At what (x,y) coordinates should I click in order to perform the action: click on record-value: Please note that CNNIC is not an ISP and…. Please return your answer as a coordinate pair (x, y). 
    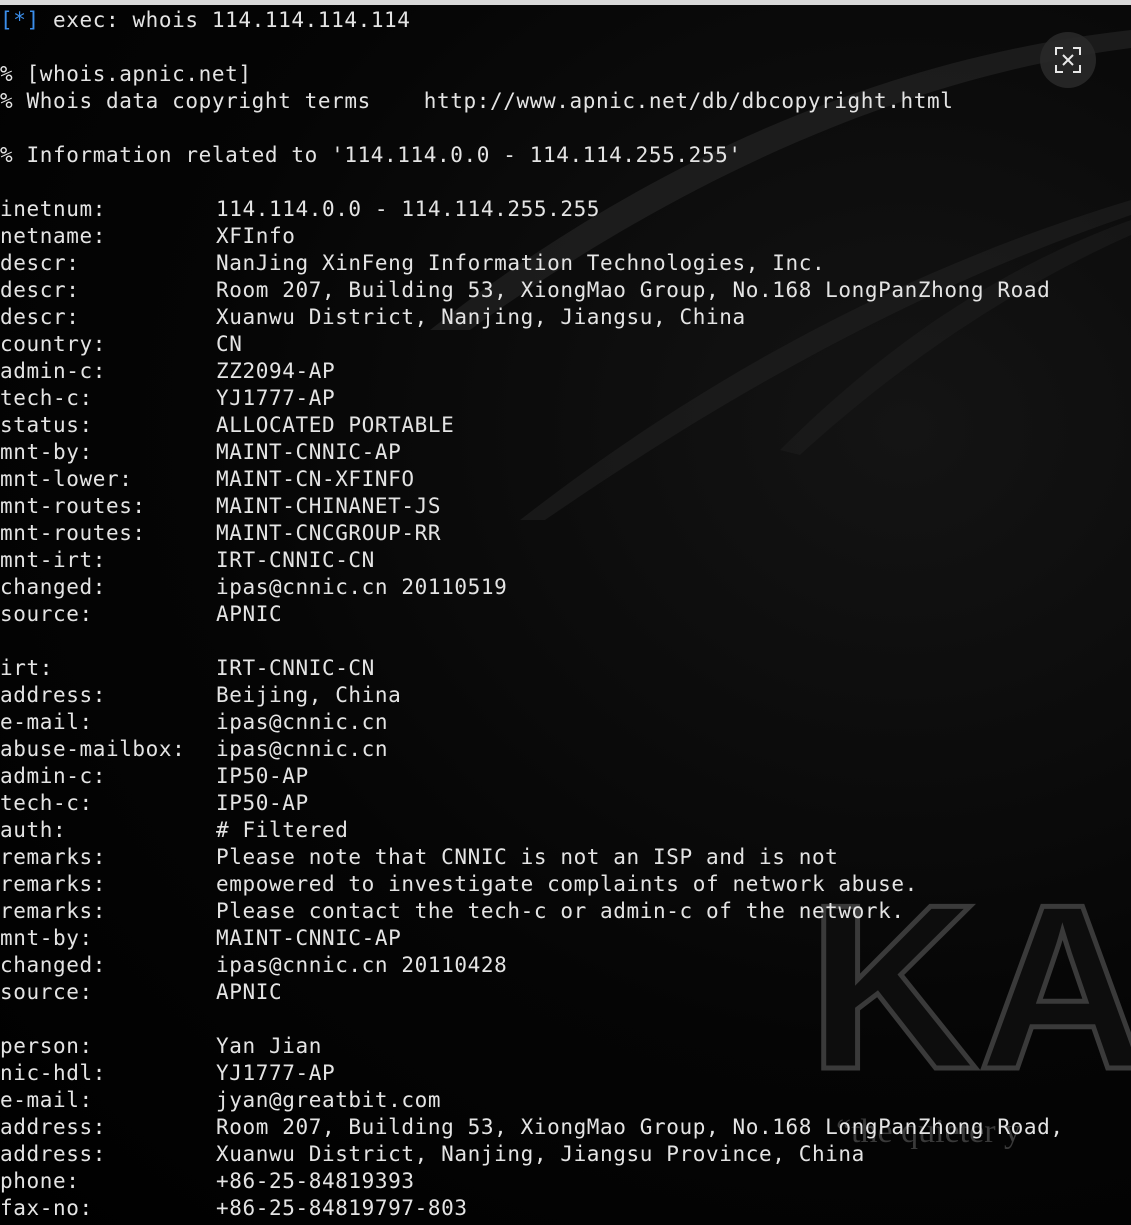
    Looking at the image, I should click on (527, 857).